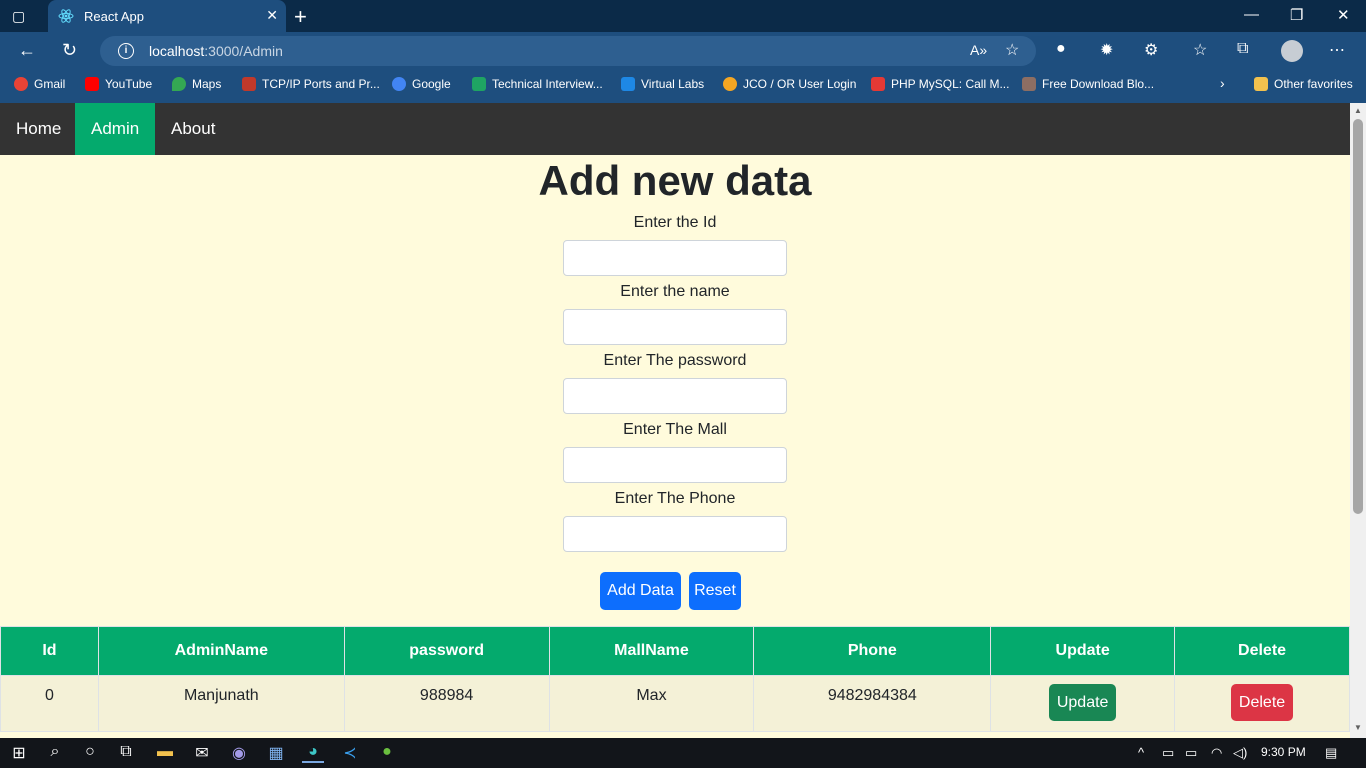 This screenshot has width=1366, height=768. I want to click on cell-delete: Delete, so click(1262, 703).